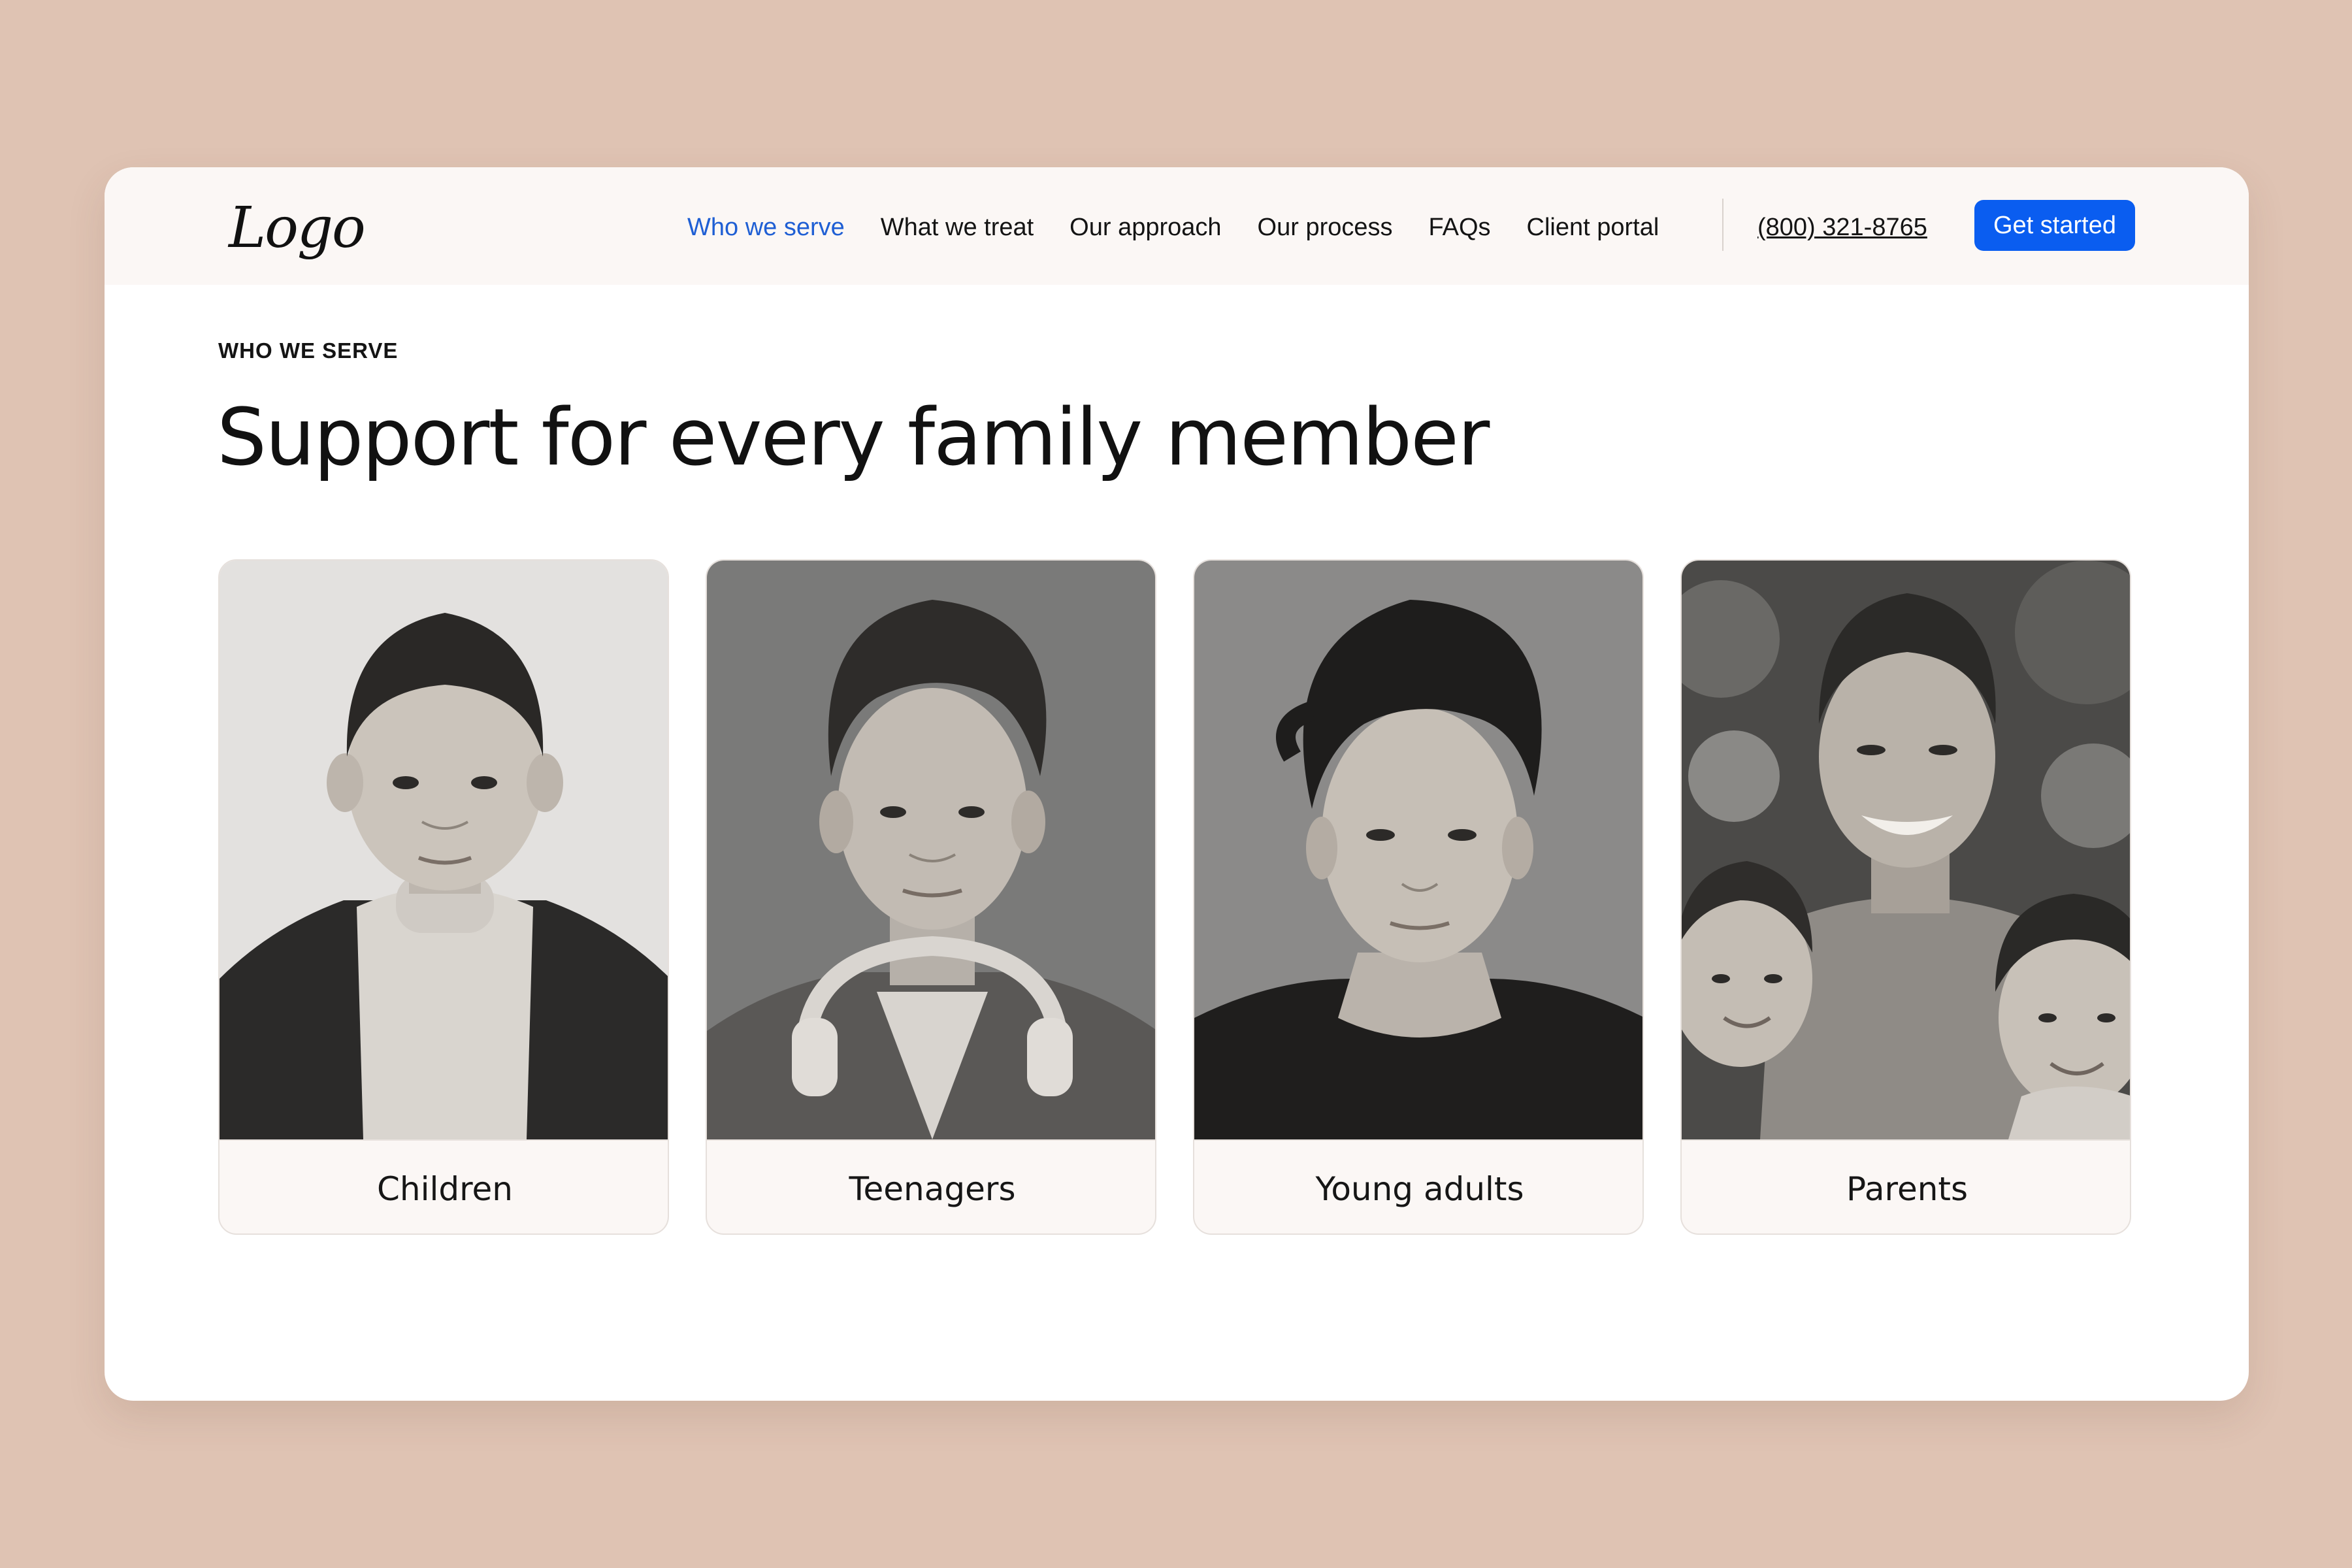 The image size is (2352, 1568). Describe the element at coordinates (1842, 227) in the screenshot. I see `phone-link: (800) 321-8765` at that location.